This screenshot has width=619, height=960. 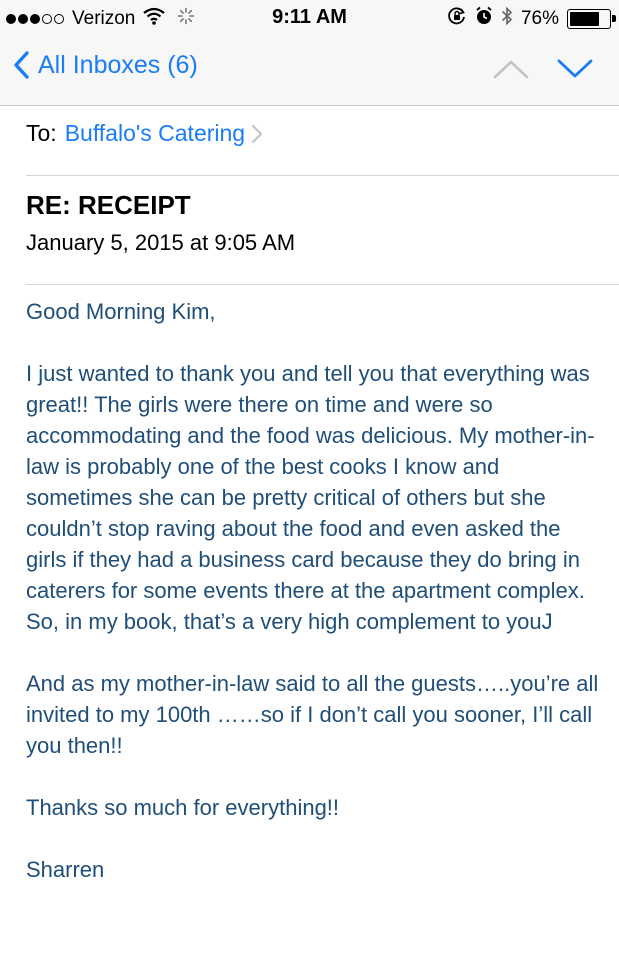 I want to click on battery-level-fill, so click(x=584, y=19).